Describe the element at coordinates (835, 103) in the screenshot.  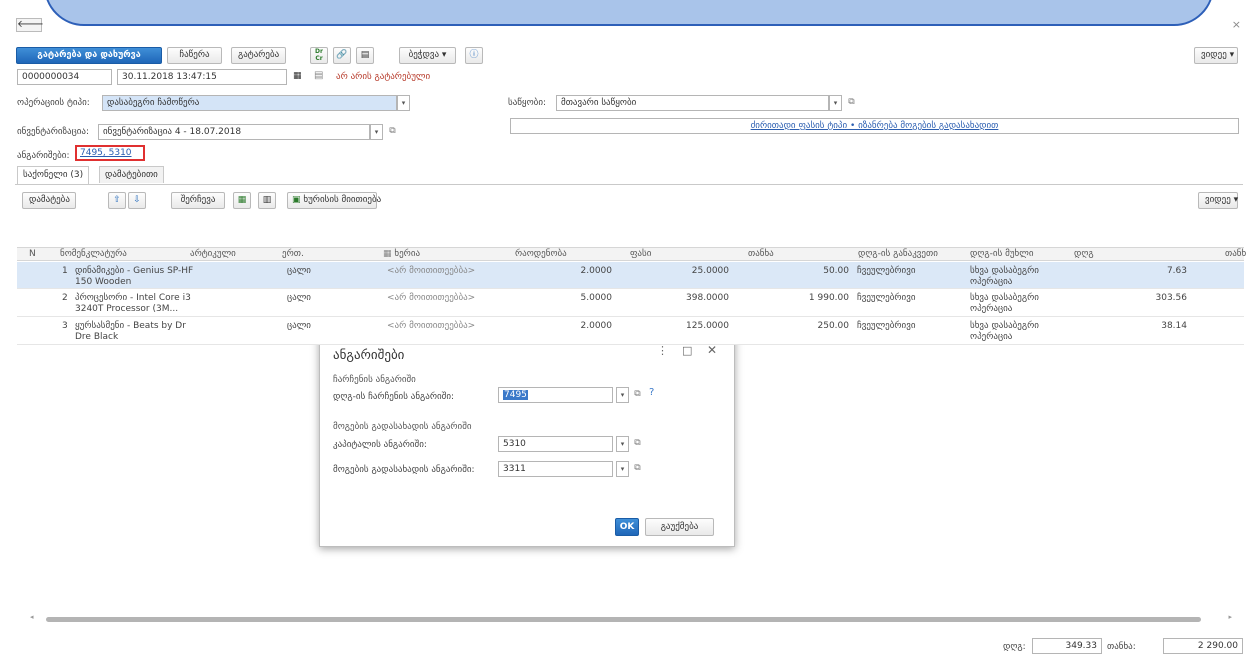
I see `warehouse-dropdown-icon: ▾` at that location.